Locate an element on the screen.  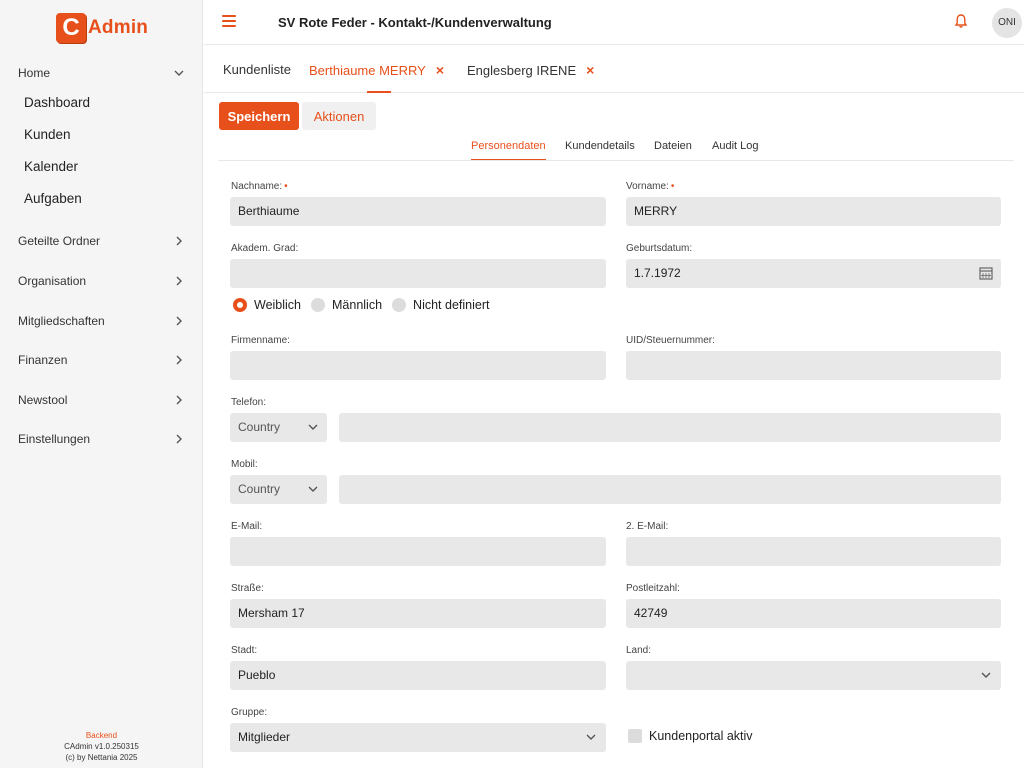
vorname-label: Vorname: • is located at coordinates (650, 186).